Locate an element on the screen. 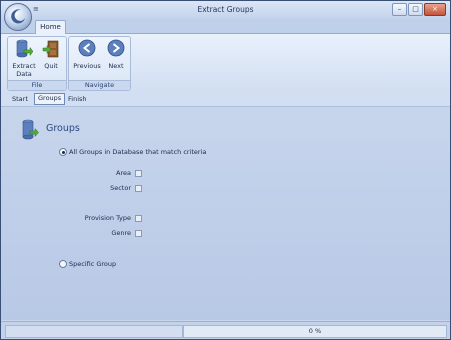  sector-label: Sector is located at coordinates (120, 188).